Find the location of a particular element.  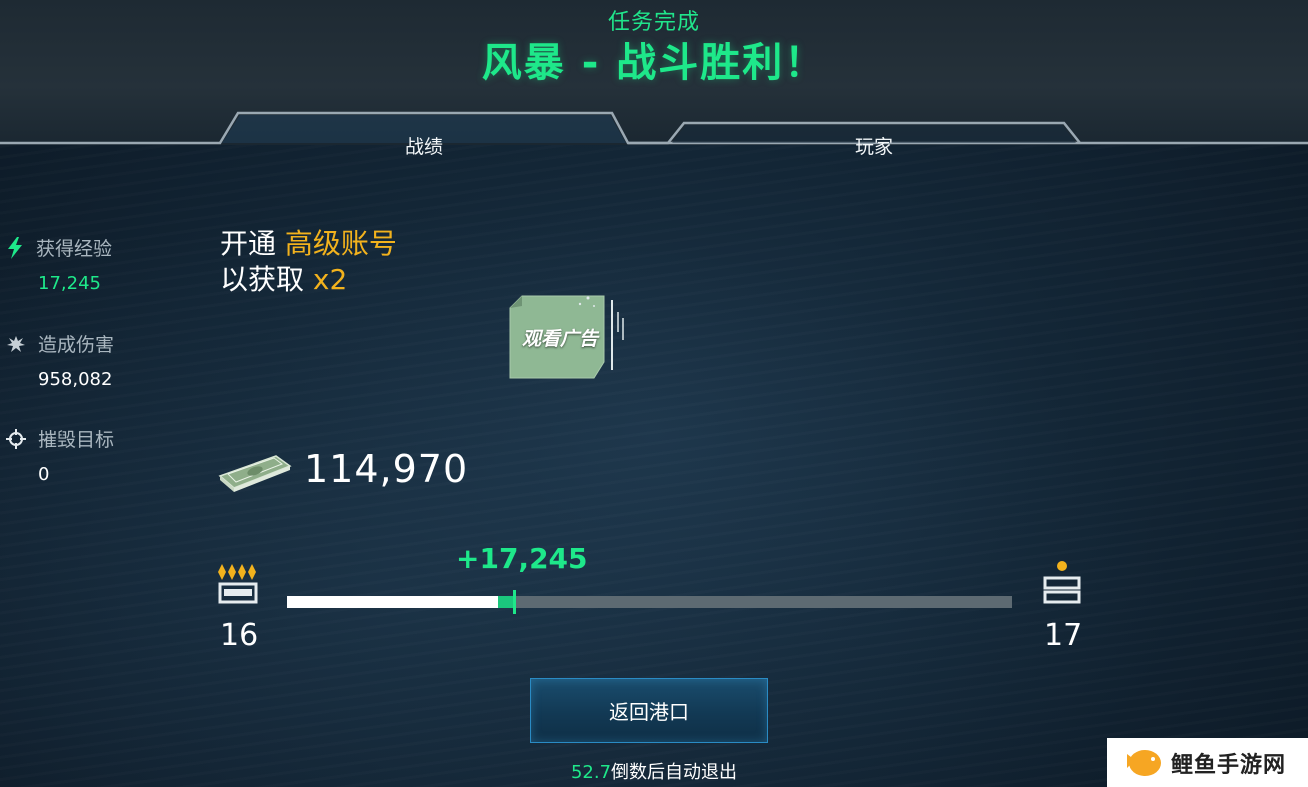

xp-progress-gain is located at coordinates (506, 602).